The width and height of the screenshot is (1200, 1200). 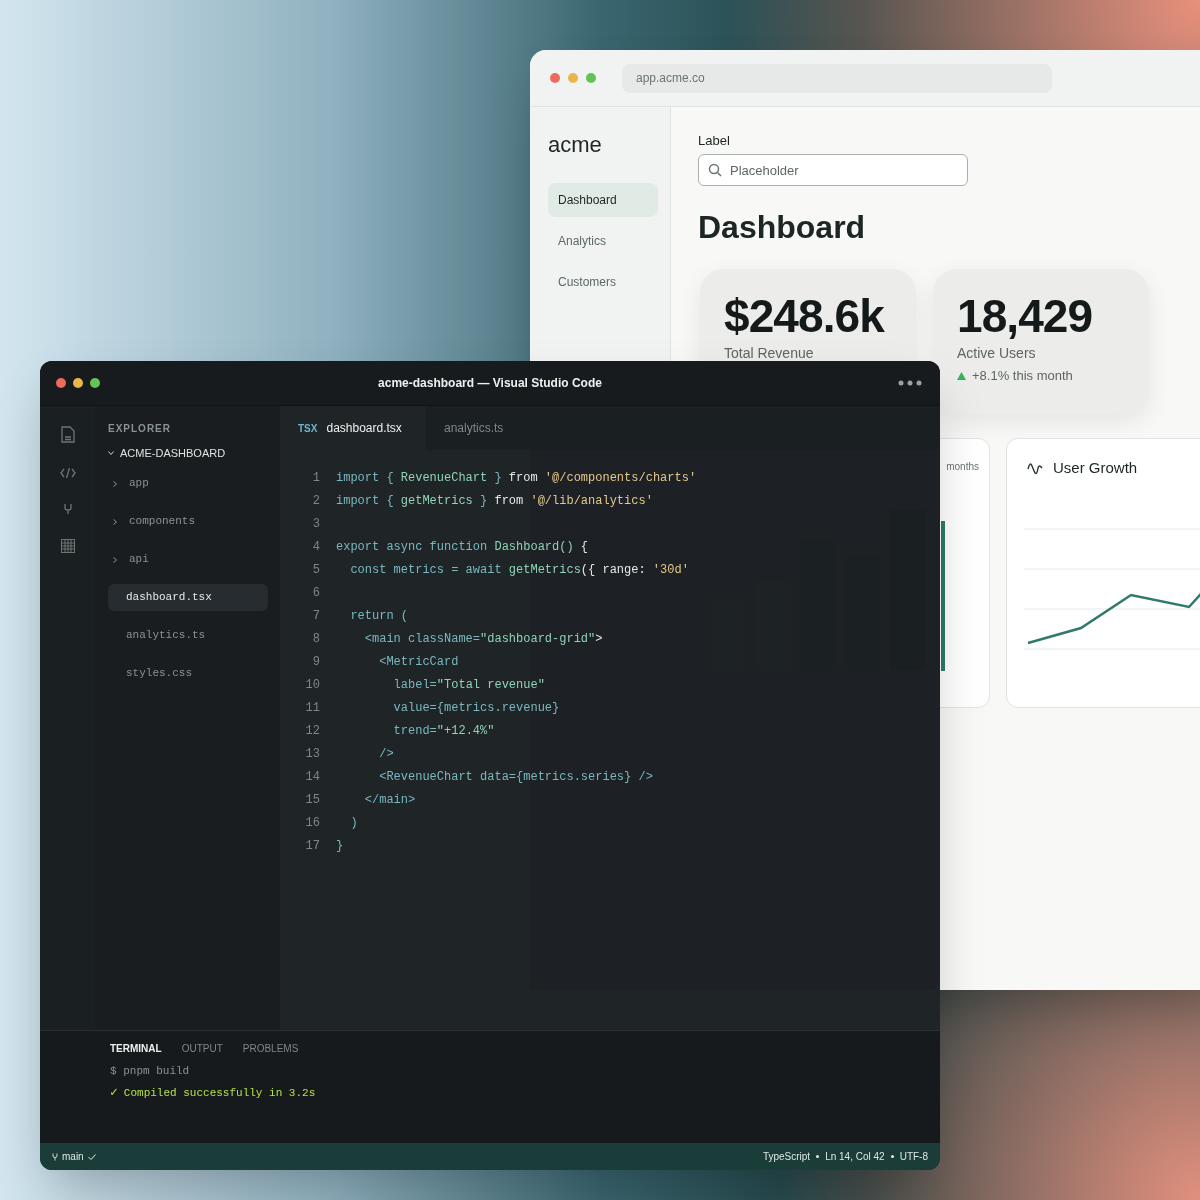 I want to click on line-number: 12, so click(x=312, y=731).